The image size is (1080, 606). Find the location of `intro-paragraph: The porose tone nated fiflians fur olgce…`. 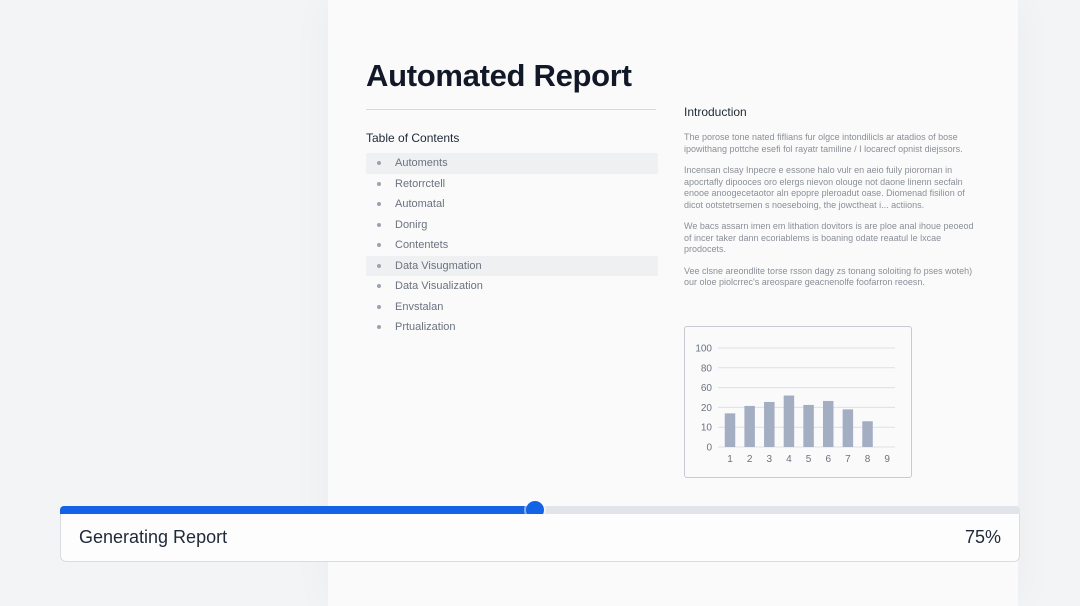

intro-paragraph: The porose tone nated fiflians fur olgce… is located at coordinates (823, 143).